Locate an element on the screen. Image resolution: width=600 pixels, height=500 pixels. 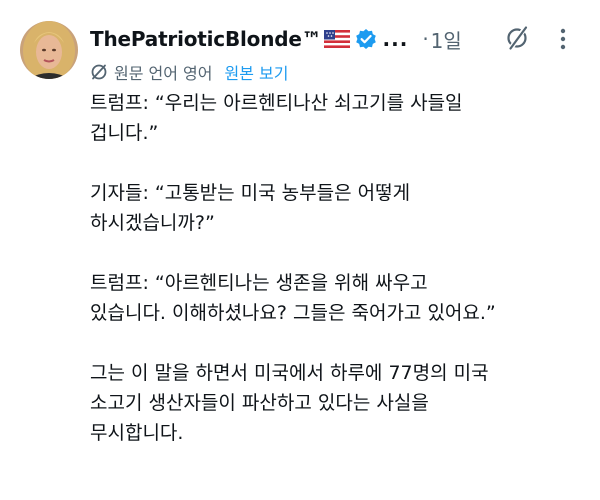
post-text-line: 그는 이 말을 하면서 미국에서 하루에 77명의 미국 is located at coordinates (289, 373).